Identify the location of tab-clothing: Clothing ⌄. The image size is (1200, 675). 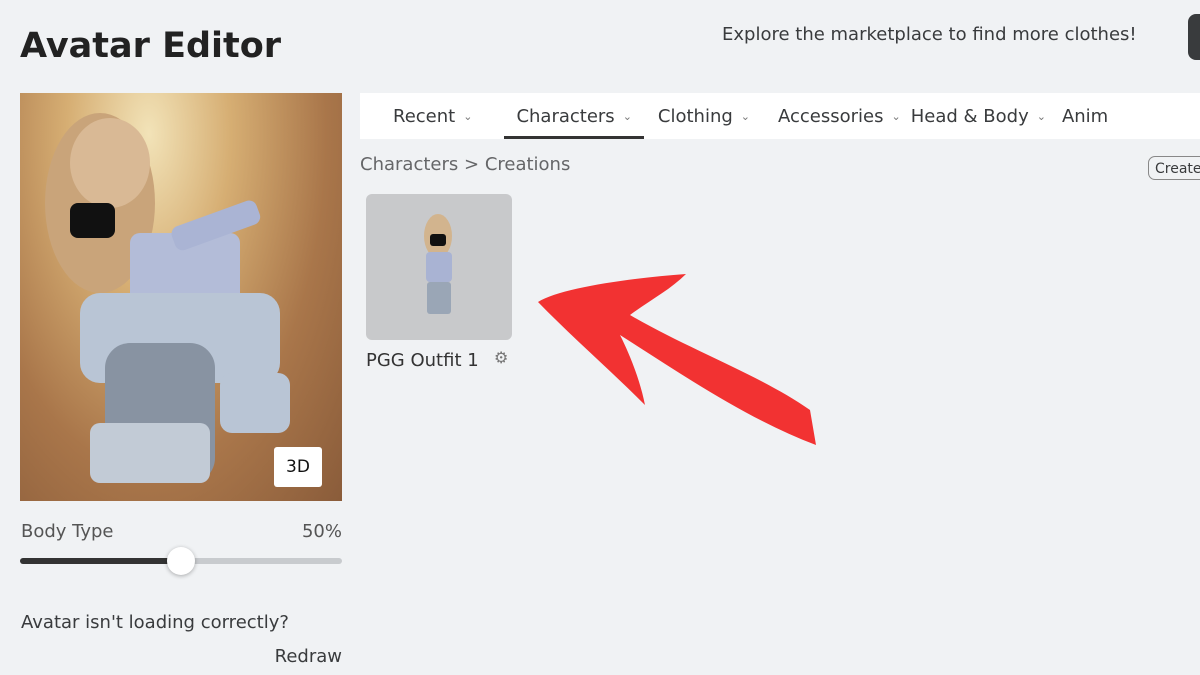
(704, 116).